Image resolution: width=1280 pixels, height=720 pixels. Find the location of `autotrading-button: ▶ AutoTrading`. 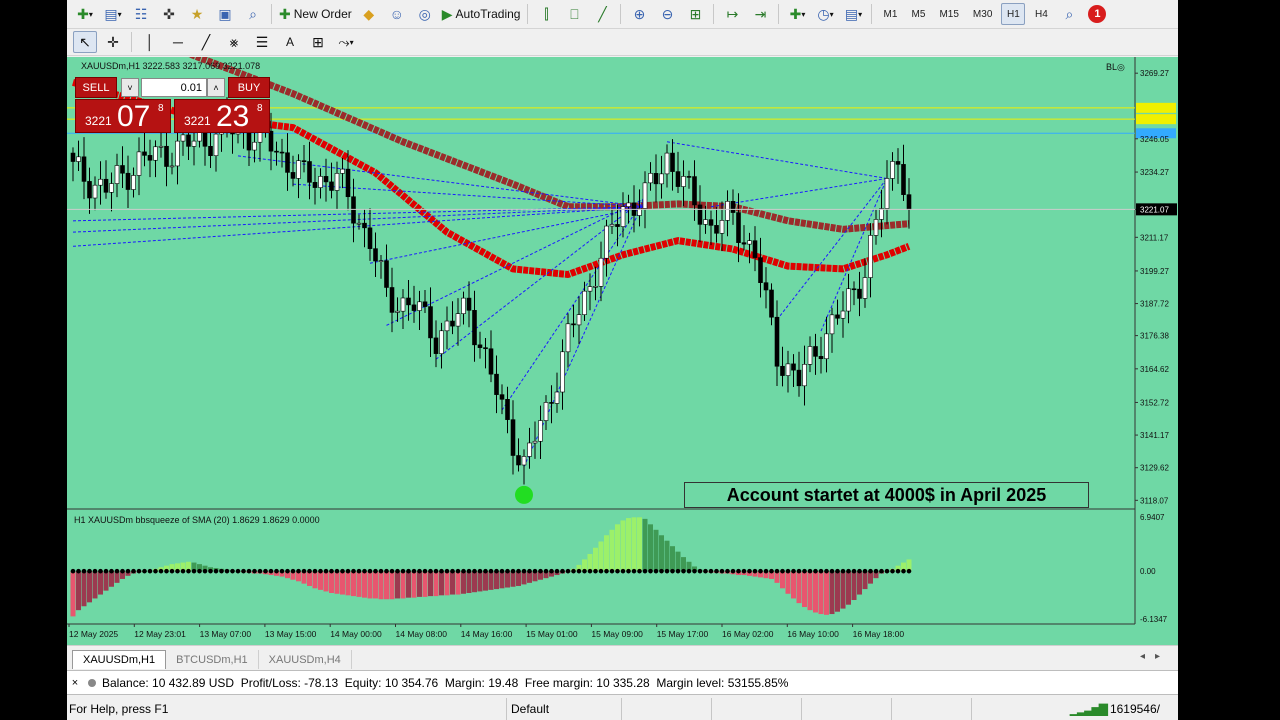

autotrading-button: ▶ AutoTrading is located at coordinates (481, 14).